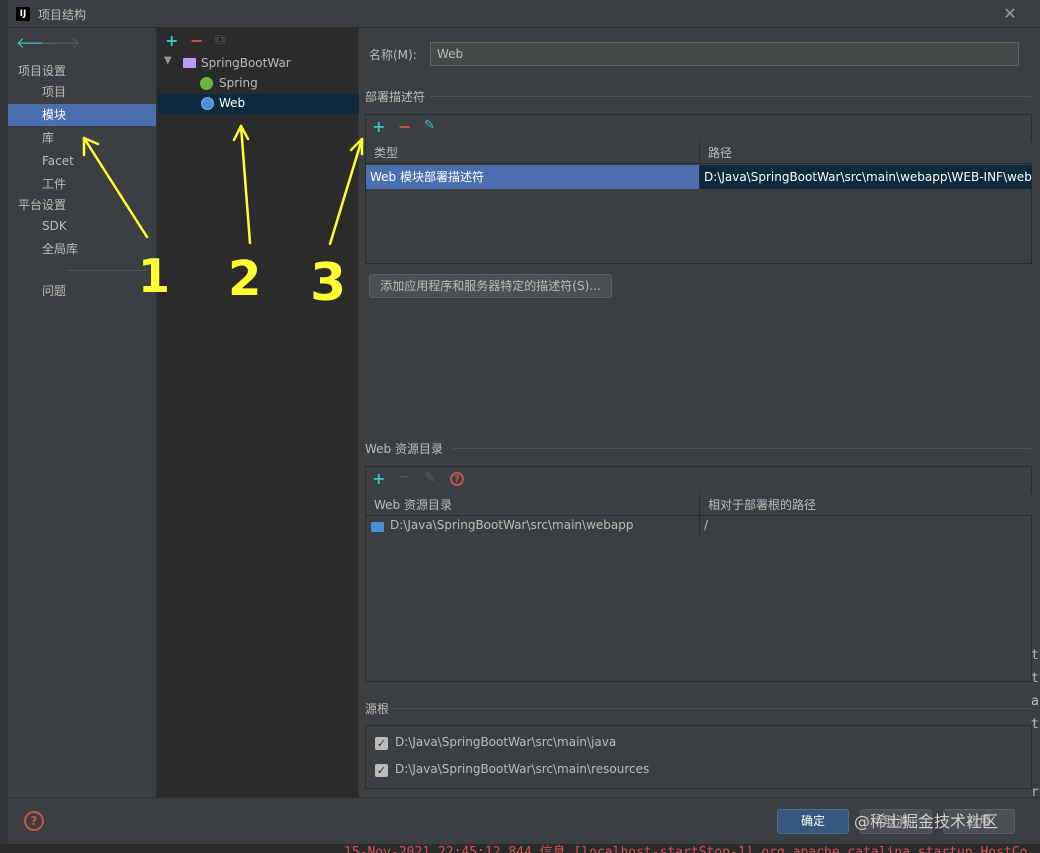 This screenshot has width=1040, height=853. I want to click on annotation-label-3: 3, so click(328, 283).